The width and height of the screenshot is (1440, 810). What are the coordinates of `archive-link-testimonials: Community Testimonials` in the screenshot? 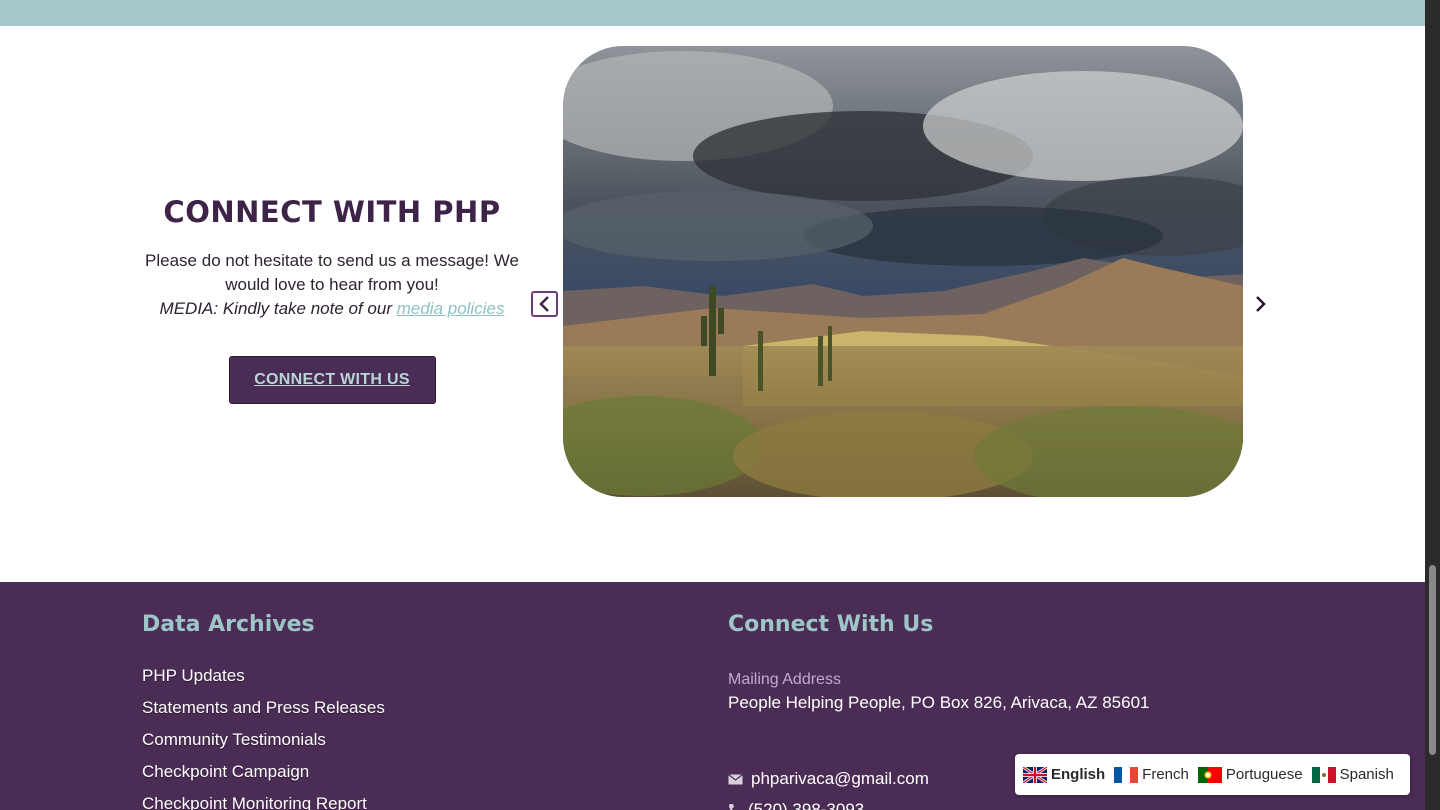 It's located at (263, 745).